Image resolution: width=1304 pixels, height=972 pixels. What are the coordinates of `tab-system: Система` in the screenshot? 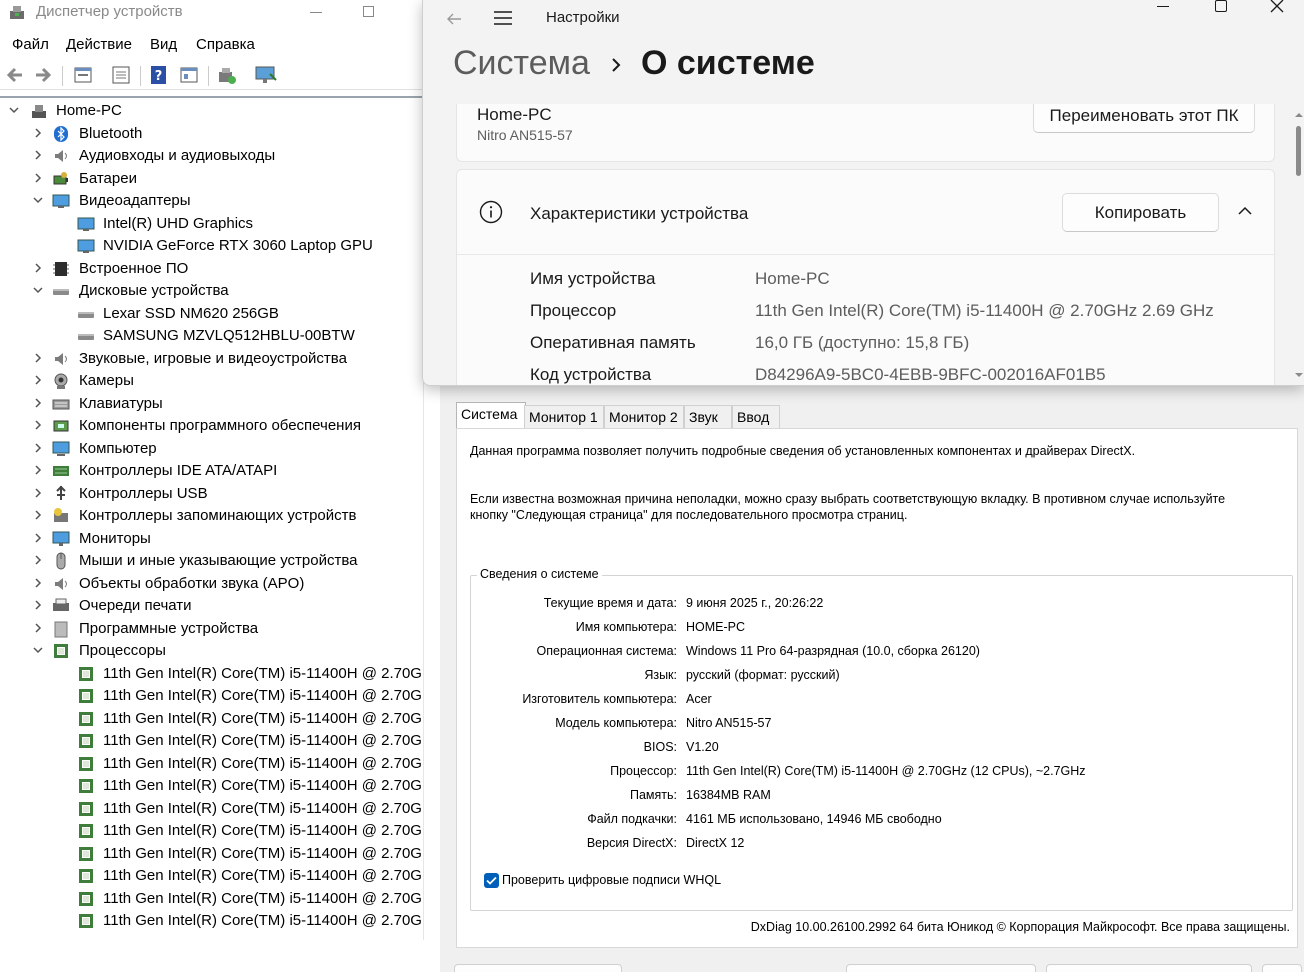 It's located at (491, 415).